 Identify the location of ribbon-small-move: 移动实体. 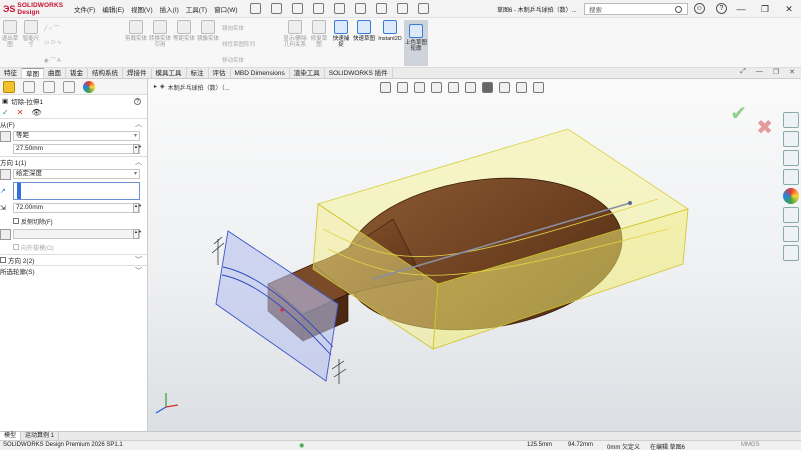
(233, 60).